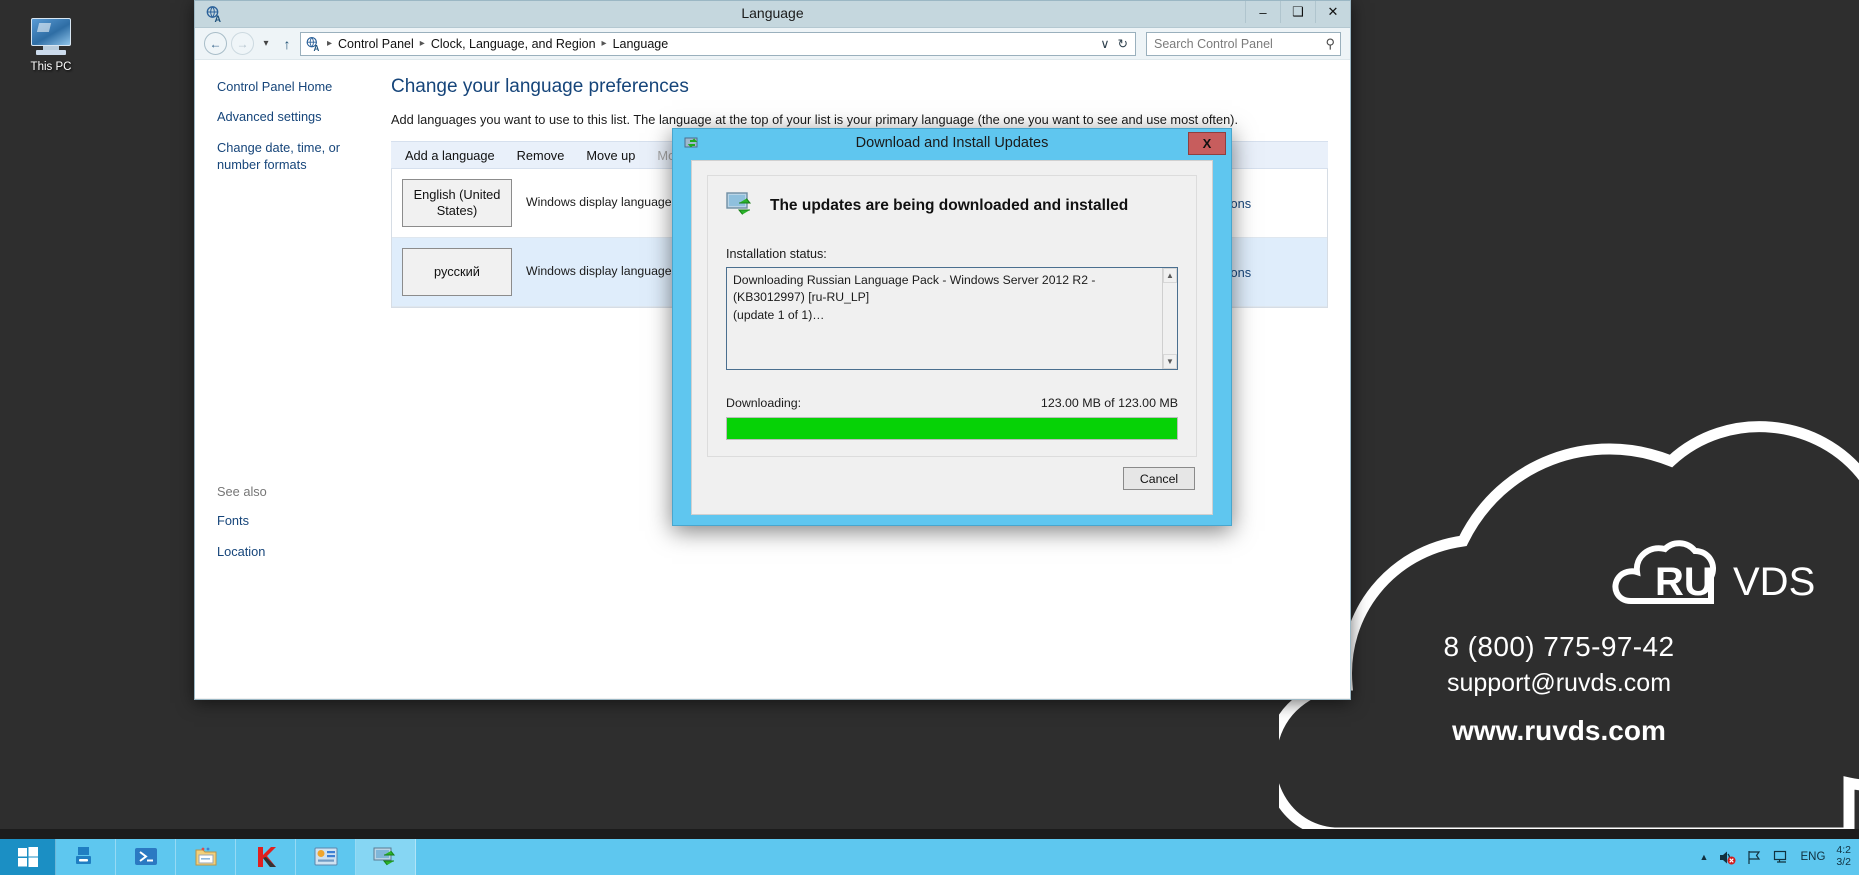  I want to click on remove-button: Remove, so click(541, 155).